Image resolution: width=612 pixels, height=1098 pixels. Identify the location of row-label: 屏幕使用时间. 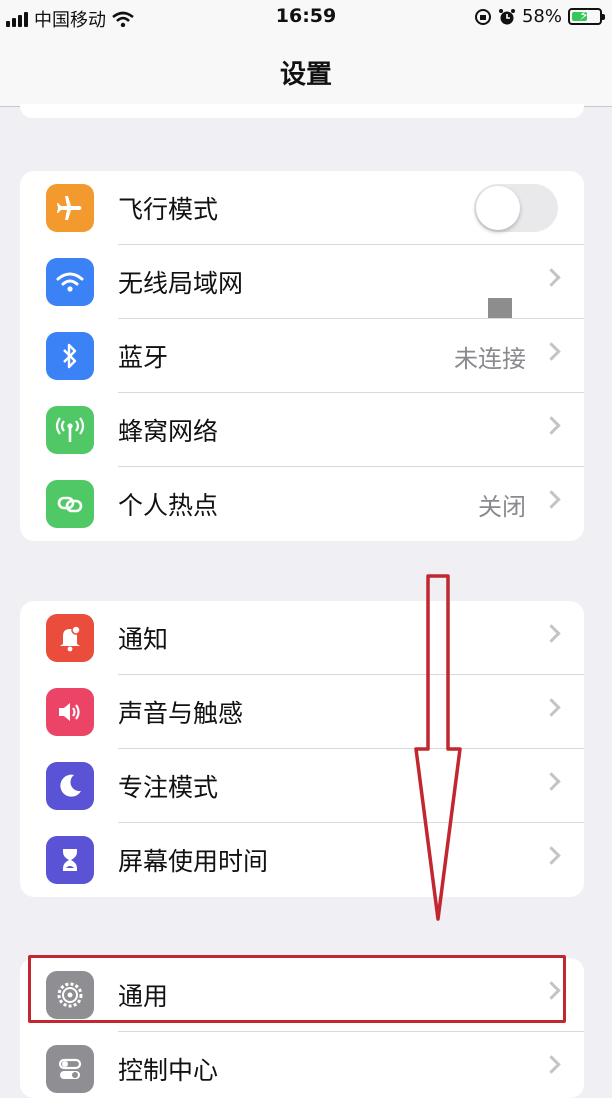
(193, 861).